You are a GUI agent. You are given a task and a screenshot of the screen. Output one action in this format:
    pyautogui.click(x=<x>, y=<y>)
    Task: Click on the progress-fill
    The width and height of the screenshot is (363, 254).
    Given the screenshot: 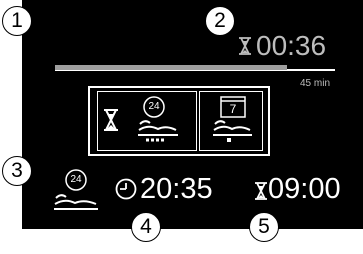 What is the action you would take?
    pyautogui.click(x=171, y=67)
    